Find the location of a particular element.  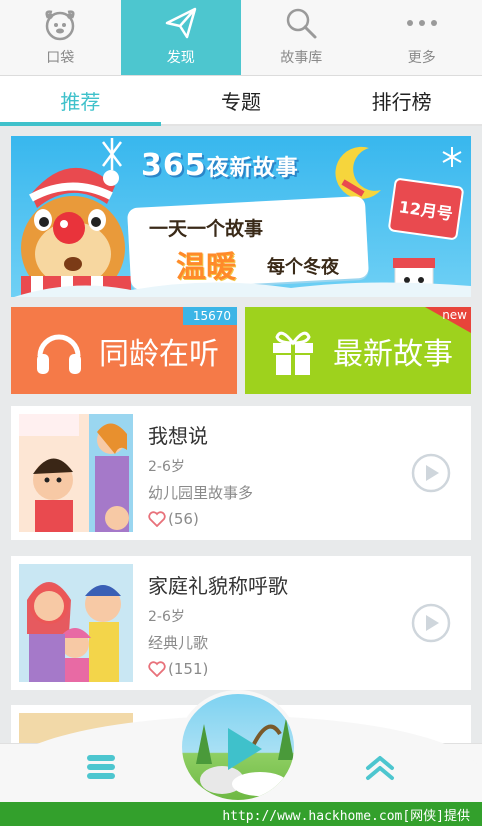

paper-plane-icon is located at coordinates (181, 23).